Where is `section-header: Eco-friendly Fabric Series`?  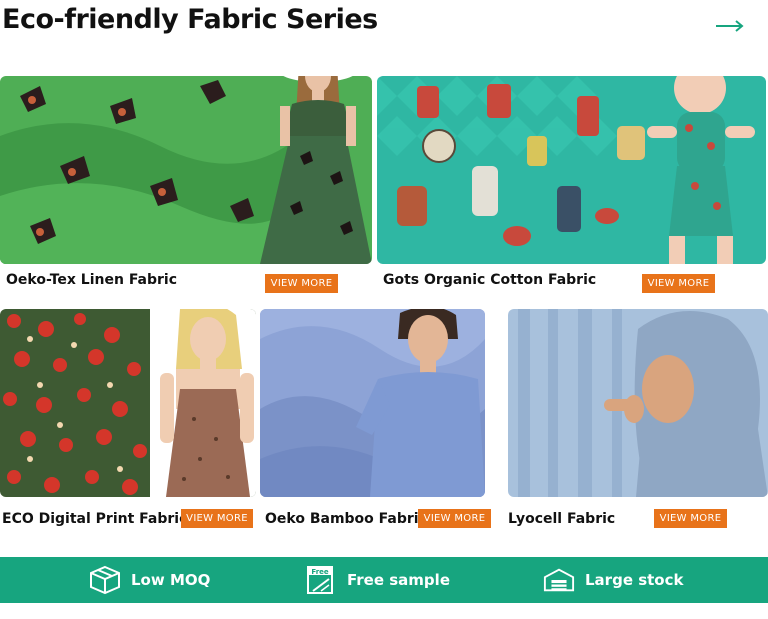 section-header: Eco-friendly Fabric Series is located at coordinates (384, 28).